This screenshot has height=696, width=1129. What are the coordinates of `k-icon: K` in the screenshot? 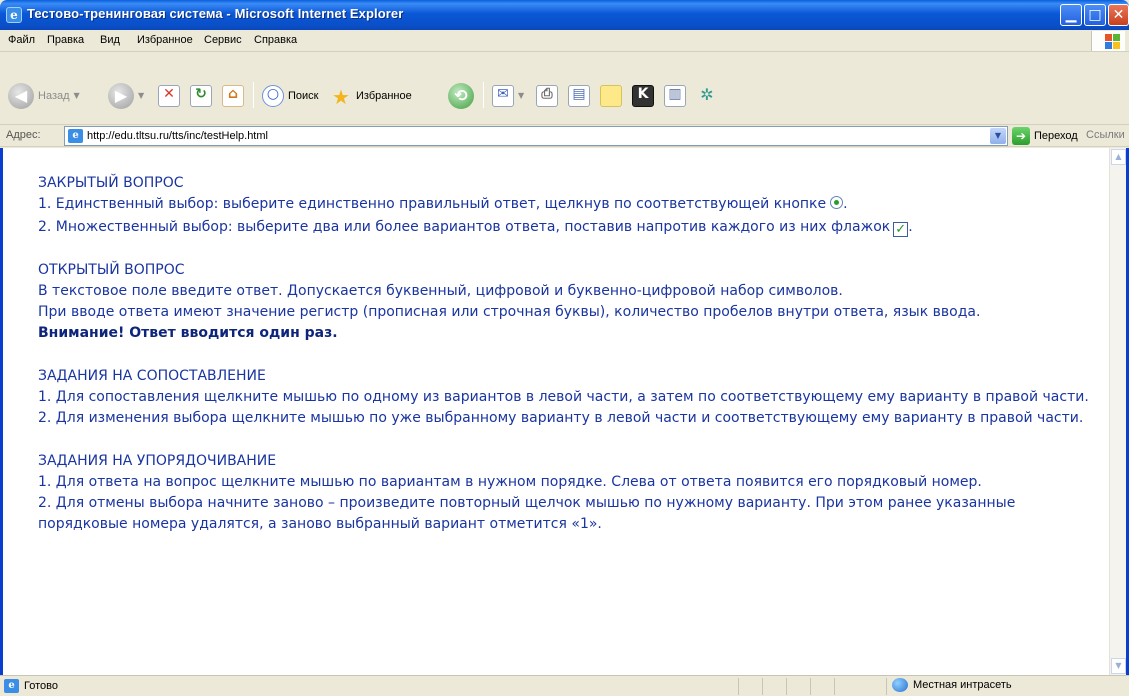 It's located at (643, 95).